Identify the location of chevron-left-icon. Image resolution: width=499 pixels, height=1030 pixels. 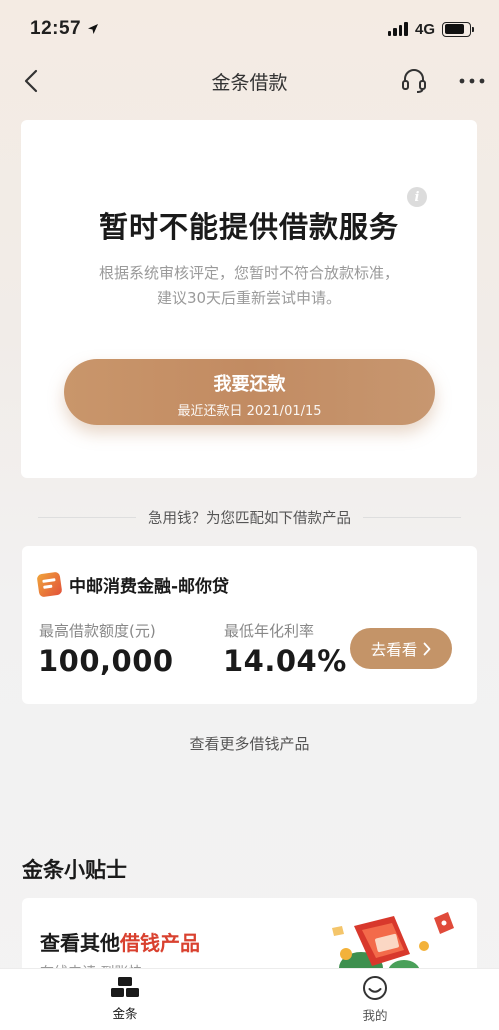
(31, 81).